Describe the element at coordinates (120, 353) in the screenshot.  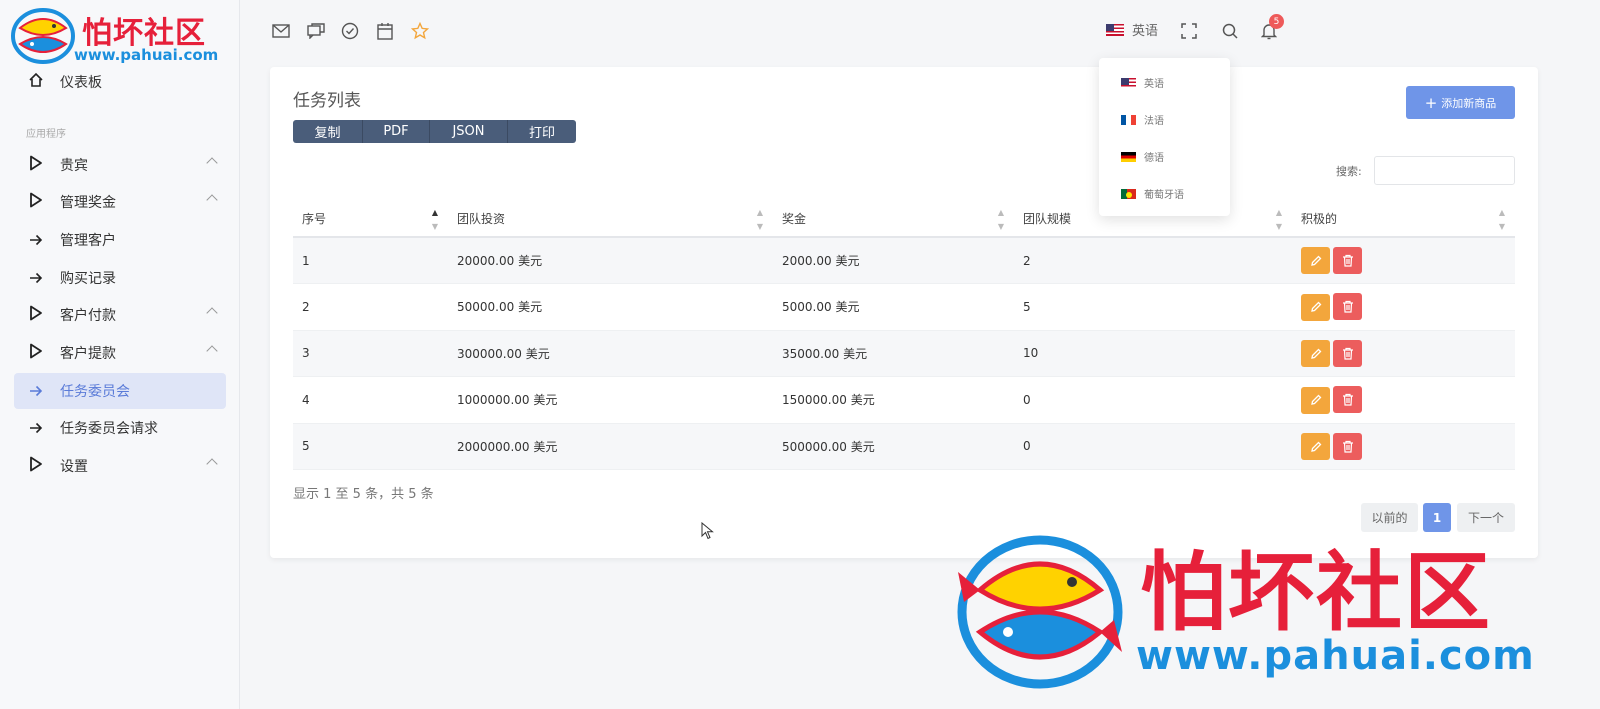
I see `sidebar-item-6: 客户提款` at that location.